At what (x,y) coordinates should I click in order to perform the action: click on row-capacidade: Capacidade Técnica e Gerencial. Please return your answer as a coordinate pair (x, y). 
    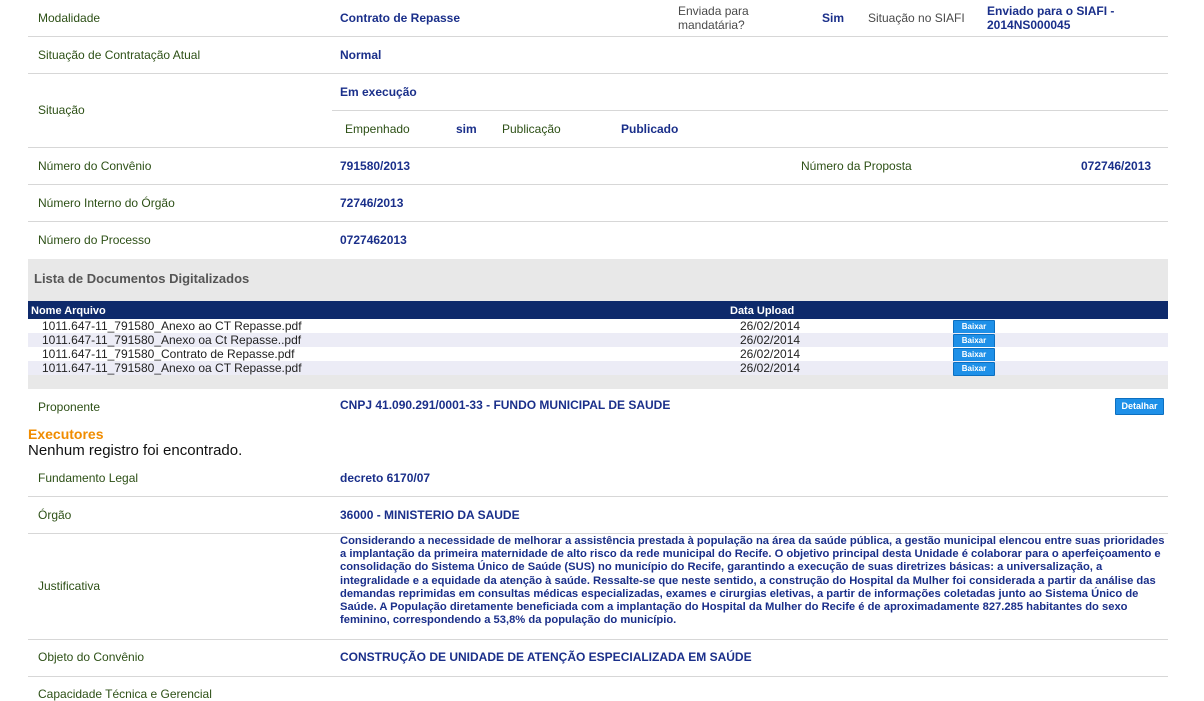
    Looking at the image, I should click on (598, 689).